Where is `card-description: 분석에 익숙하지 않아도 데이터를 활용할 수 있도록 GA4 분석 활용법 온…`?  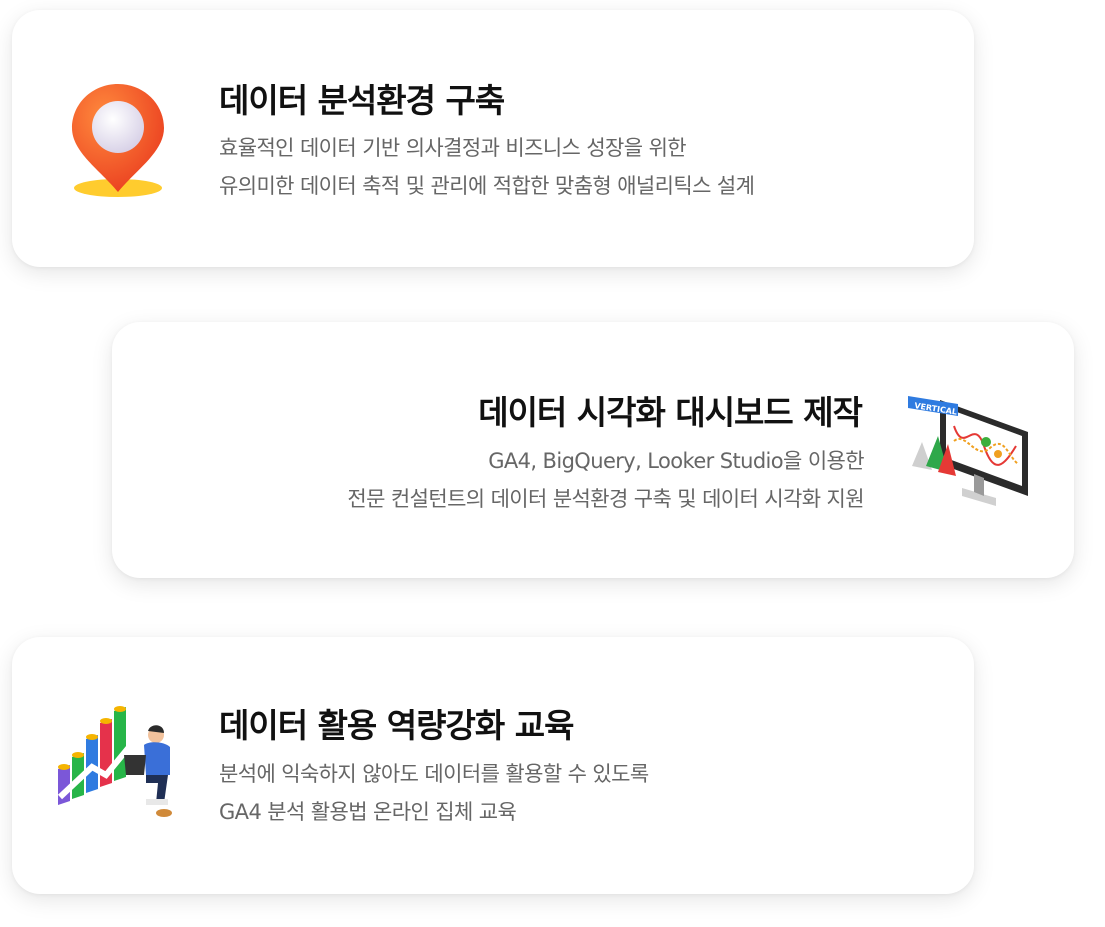 card-description: 분석에 익숙하지 않아도 데이터를 활용할 수 있도록 GA4 분석 활용법 온… is located at coordinates (434, 793).